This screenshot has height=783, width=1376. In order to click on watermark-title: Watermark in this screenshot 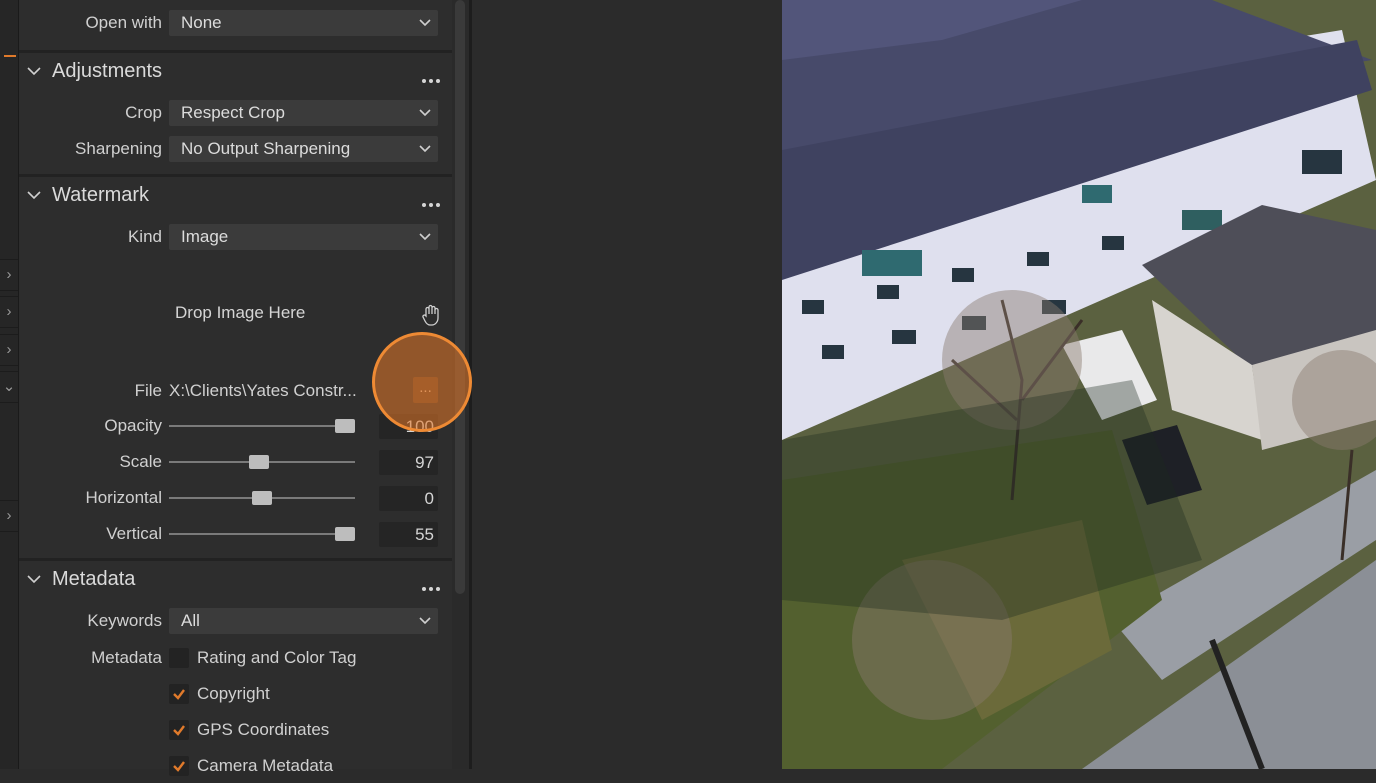, I will do `click(101, 195)`.